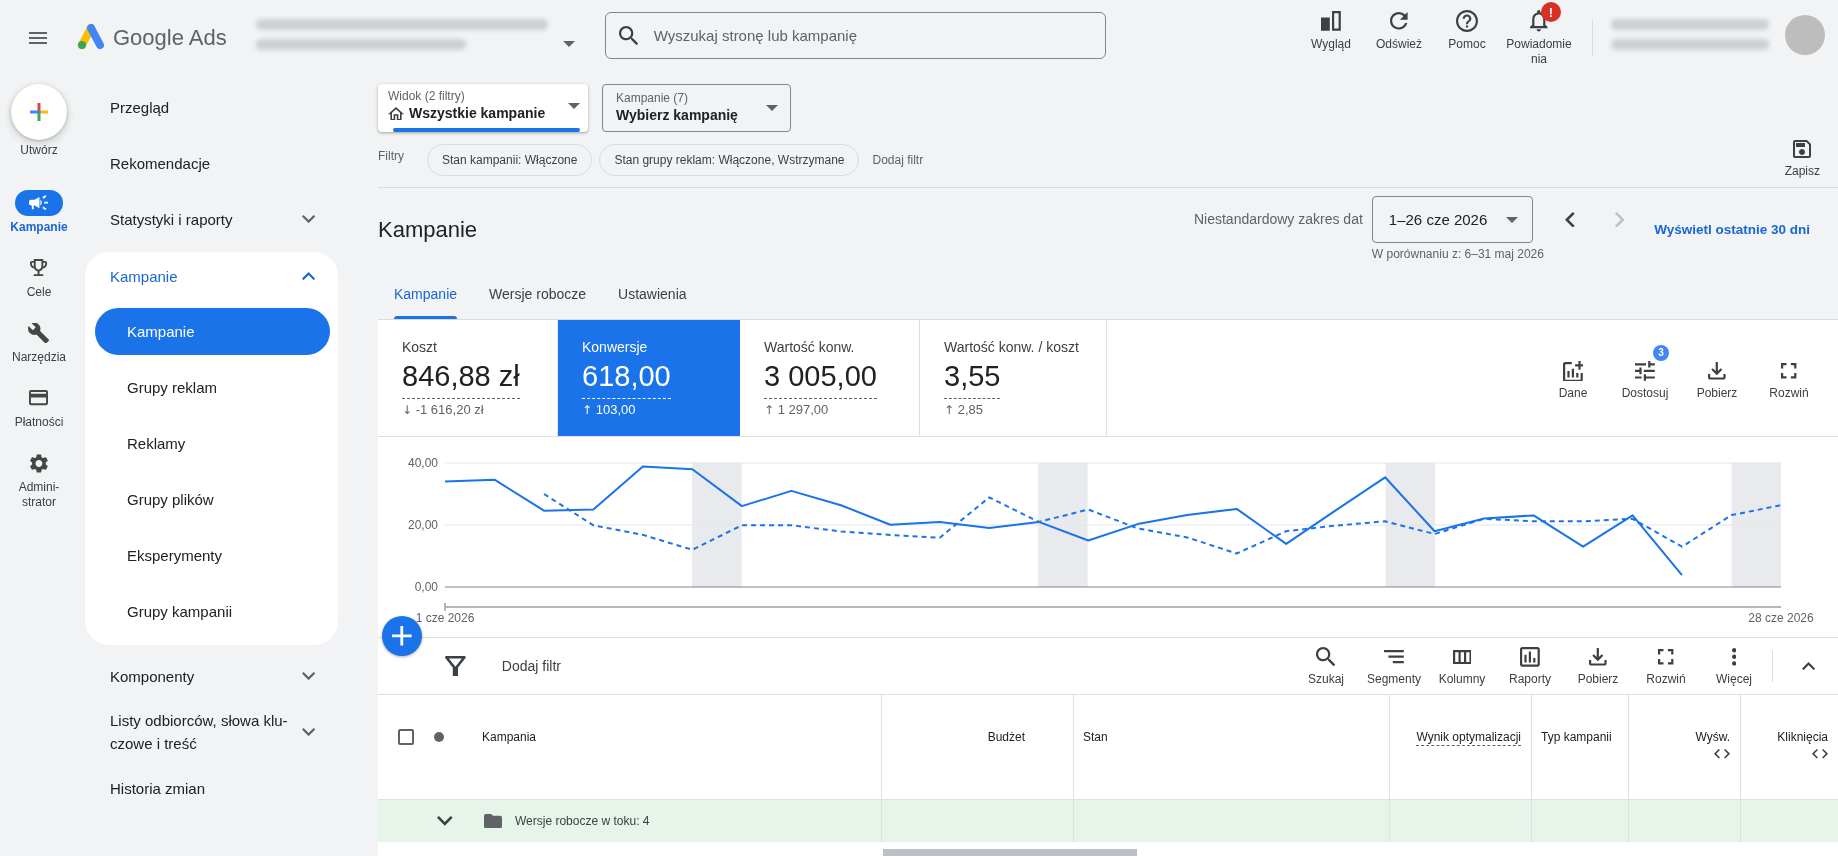 The height and width of the screenshot is (856, 1838). Describe the element at coordinates (211, 732) in the screenshot. I see `nav-item: Listy odbiorców, słowa klu-czowe i treść` at that location.